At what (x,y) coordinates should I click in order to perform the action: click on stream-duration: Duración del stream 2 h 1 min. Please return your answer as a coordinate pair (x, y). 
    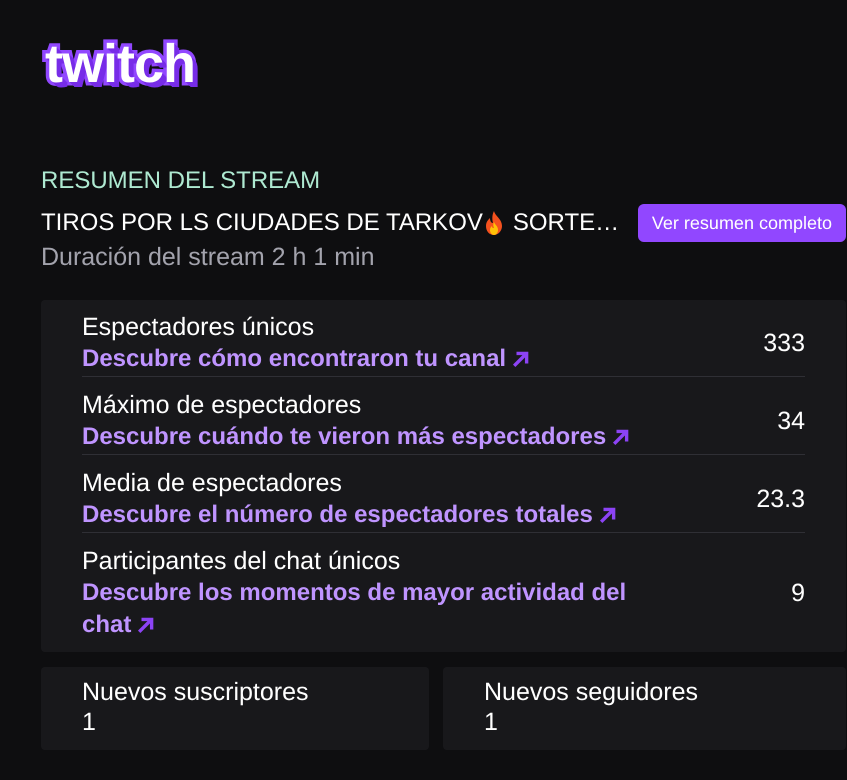
    Looking at the image, I should click on (208, 257).